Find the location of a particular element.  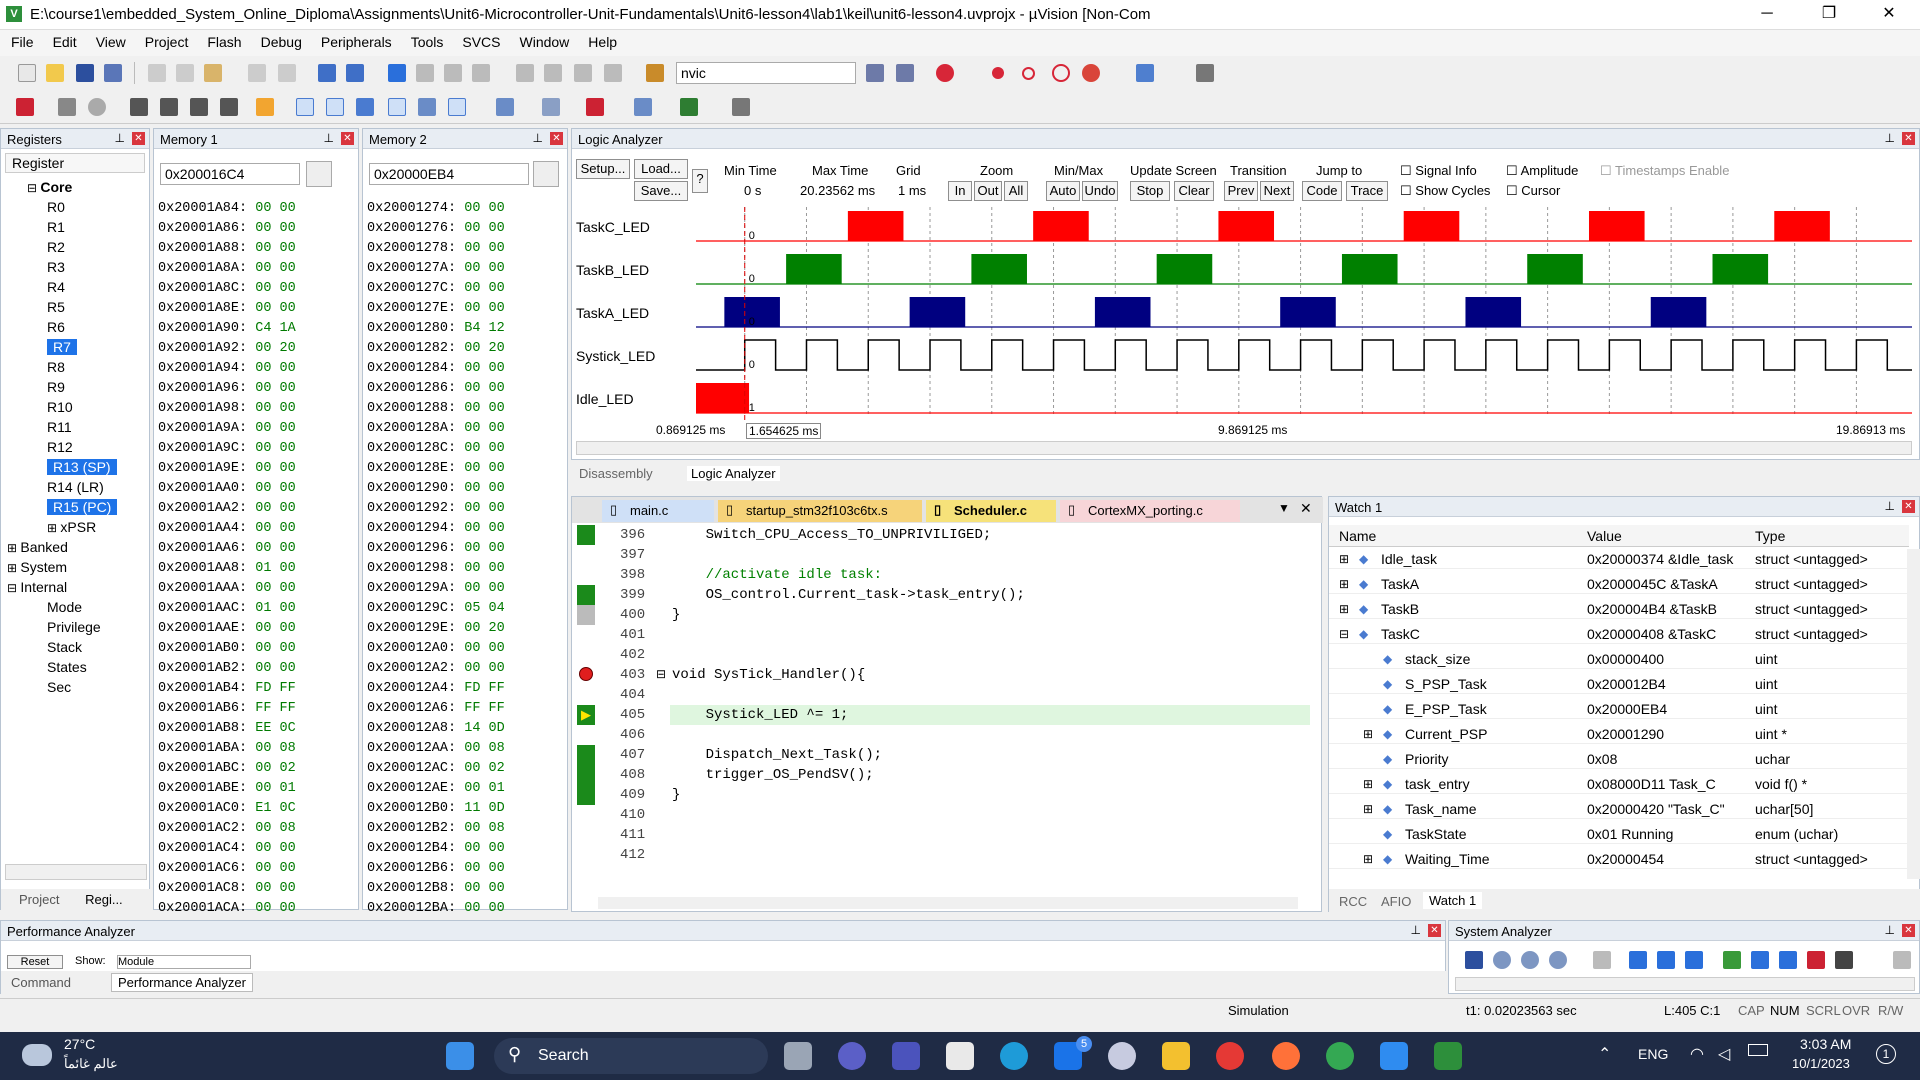

watch-row-task-name: ⊞ ◆ Task_name 0x20000420 "Task_C" uchar[50] is located at coordinates (1619, 809).